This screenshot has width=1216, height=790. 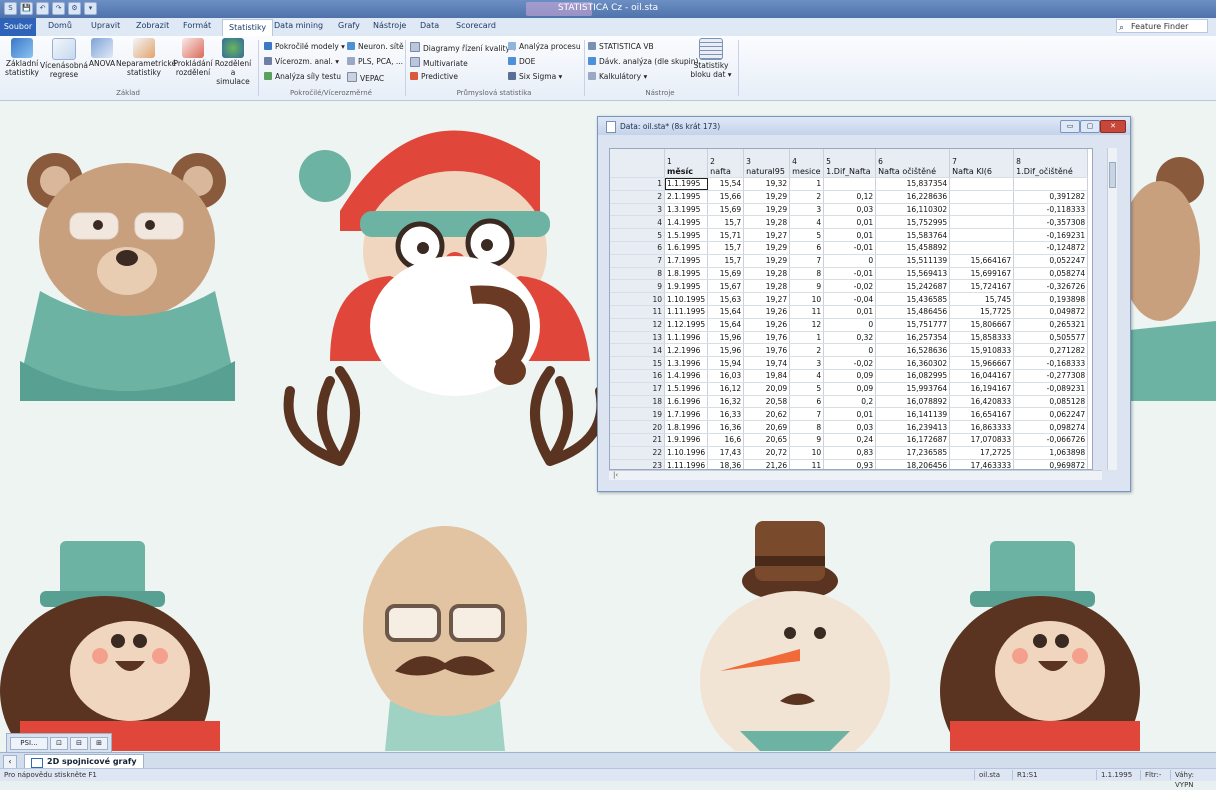 What do you see at coordinates (637, 312) in the screenshot?
I see `row-header: 11` at bounding box center [637, 312].